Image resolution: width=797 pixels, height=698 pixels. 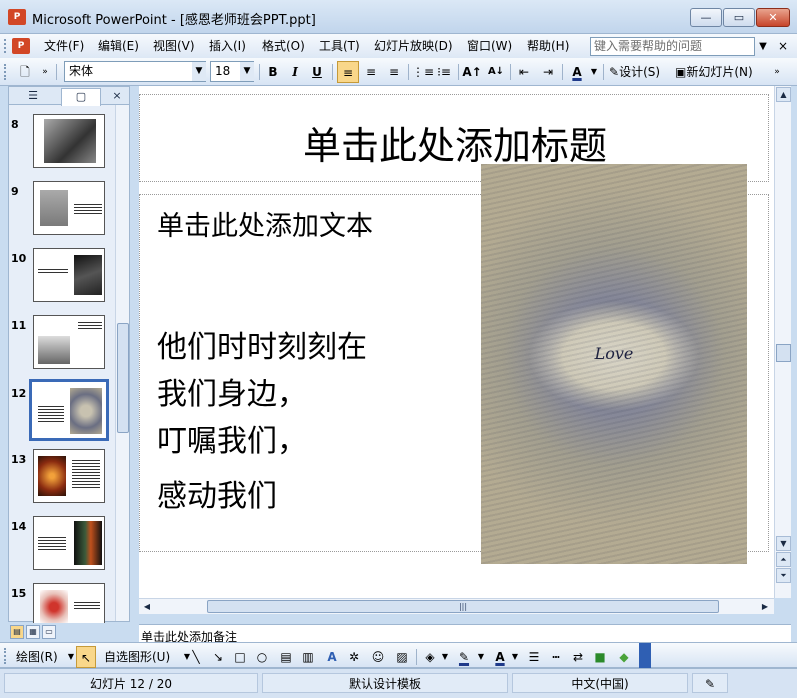 What do you see at coordinates (496, 72) in the screenshot?
I see `decrease-font-size-icon: A↓` at bounding box center [496, 72].